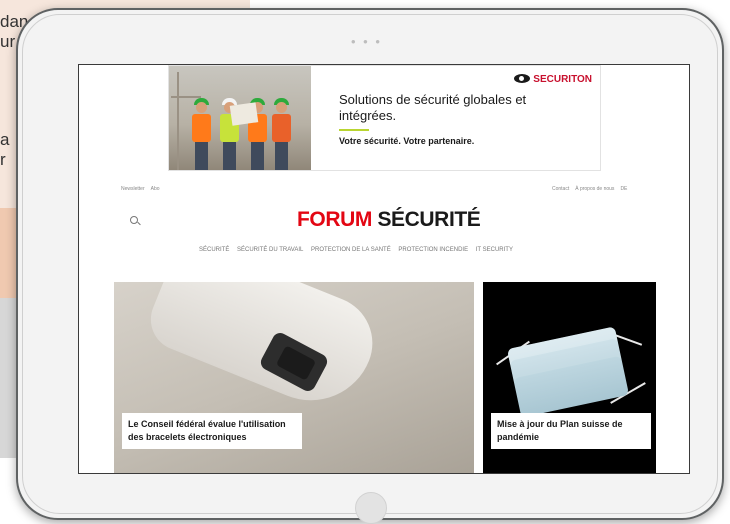 The image size is (730, 524). I want to click on ad-tagline: Votre sécurité. Votre partenaire., so click(407, 141).